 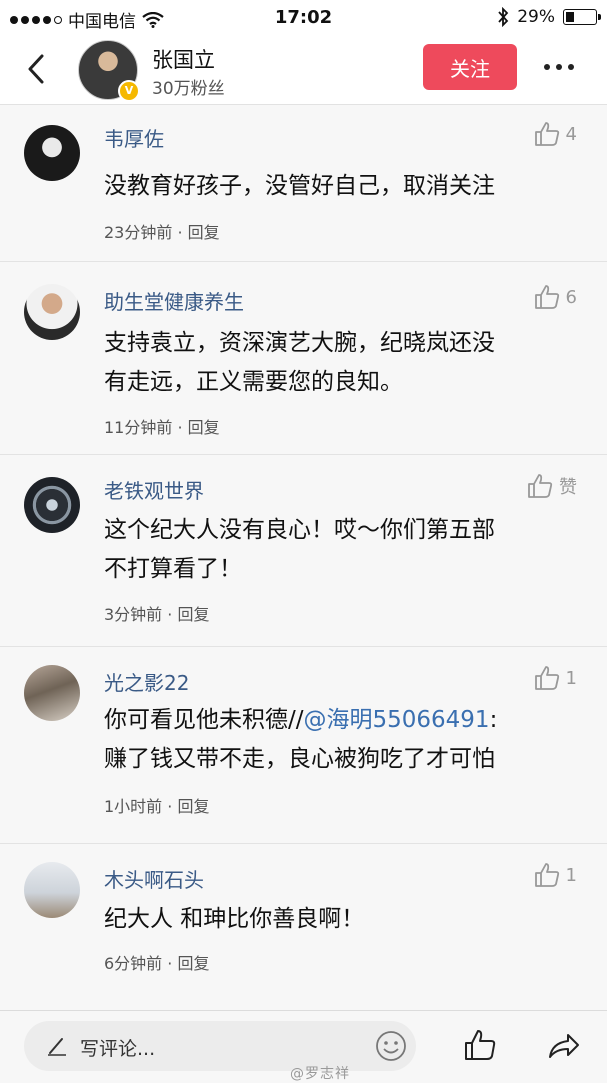 I want to click on battery-icon, so click(x=582, y=17).